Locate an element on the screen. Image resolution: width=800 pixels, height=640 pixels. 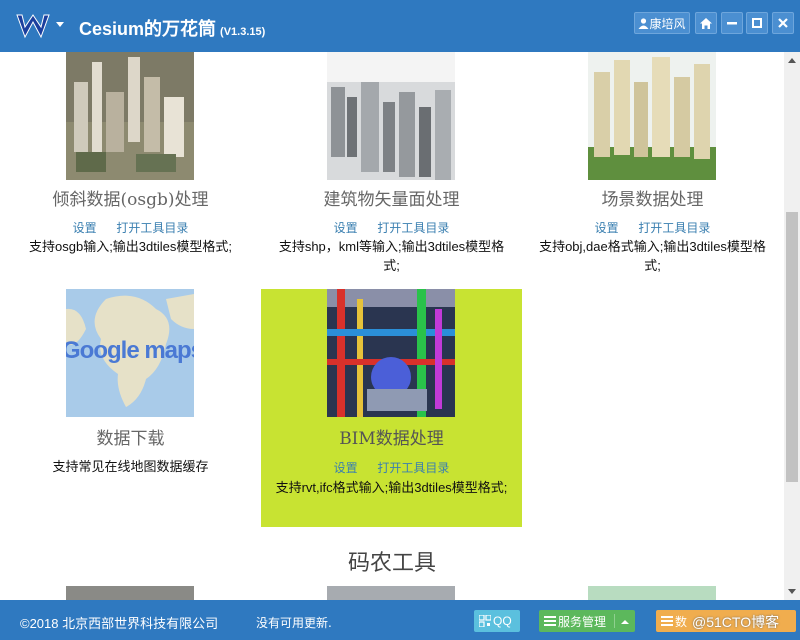
close-button is located at coordinates (783, 23).